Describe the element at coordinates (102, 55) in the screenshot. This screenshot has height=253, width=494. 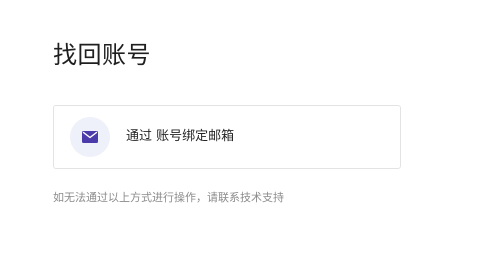
I see `page-title: 找回账号` at that location.